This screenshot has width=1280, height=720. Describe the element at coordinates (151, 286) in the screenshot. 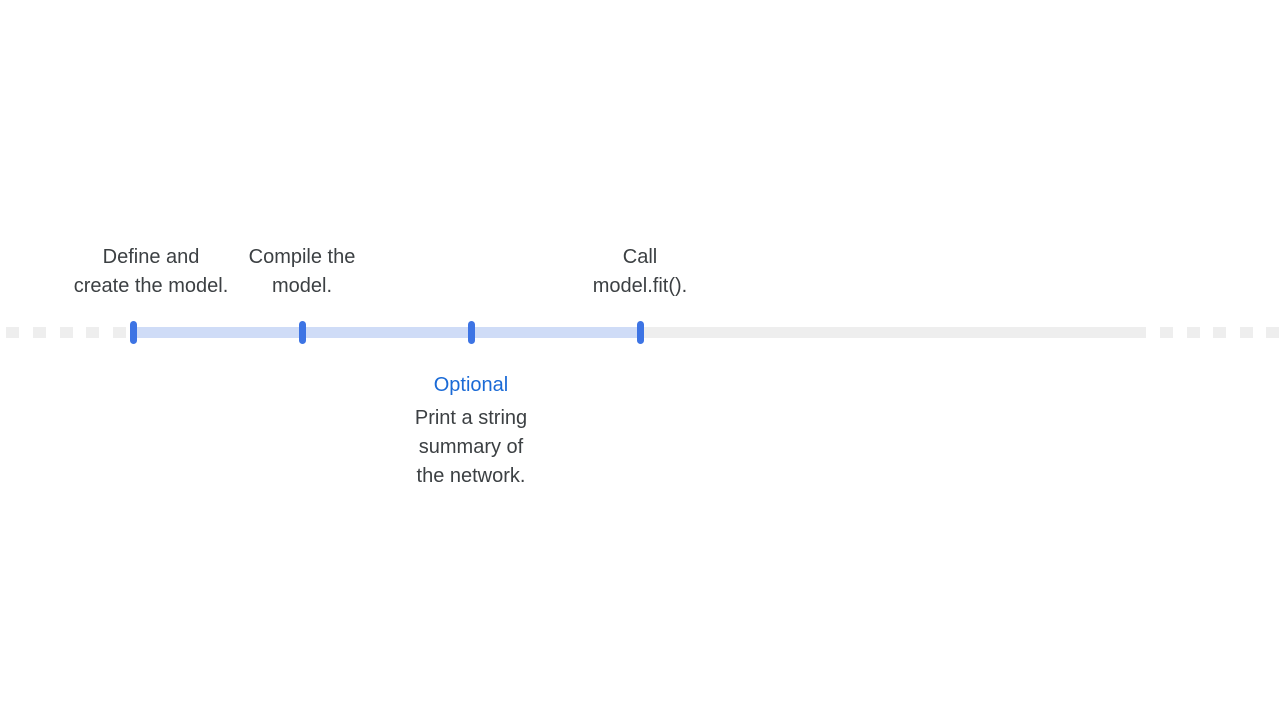

I see `step-label-line: create the model.` at that location.